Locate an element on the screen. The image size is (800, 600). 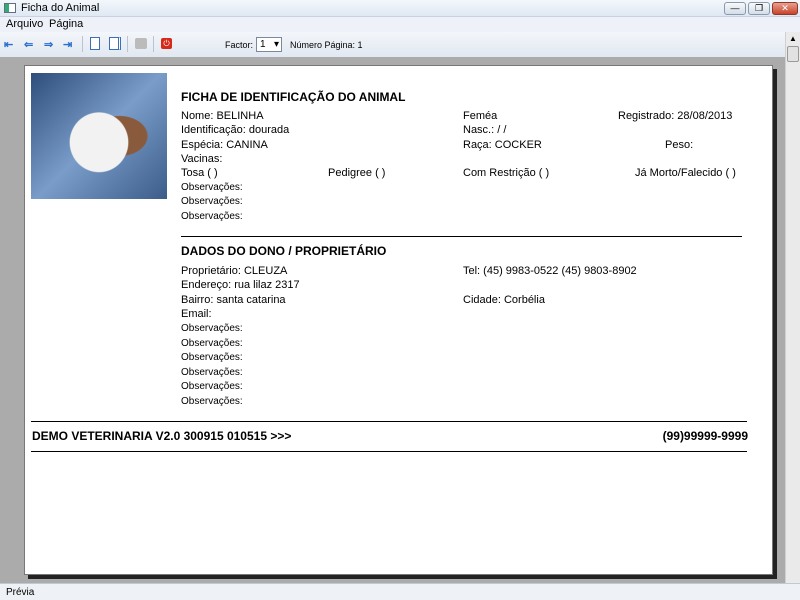
pedigree: Pedigree ( ) is located at coordinates (357, 173).